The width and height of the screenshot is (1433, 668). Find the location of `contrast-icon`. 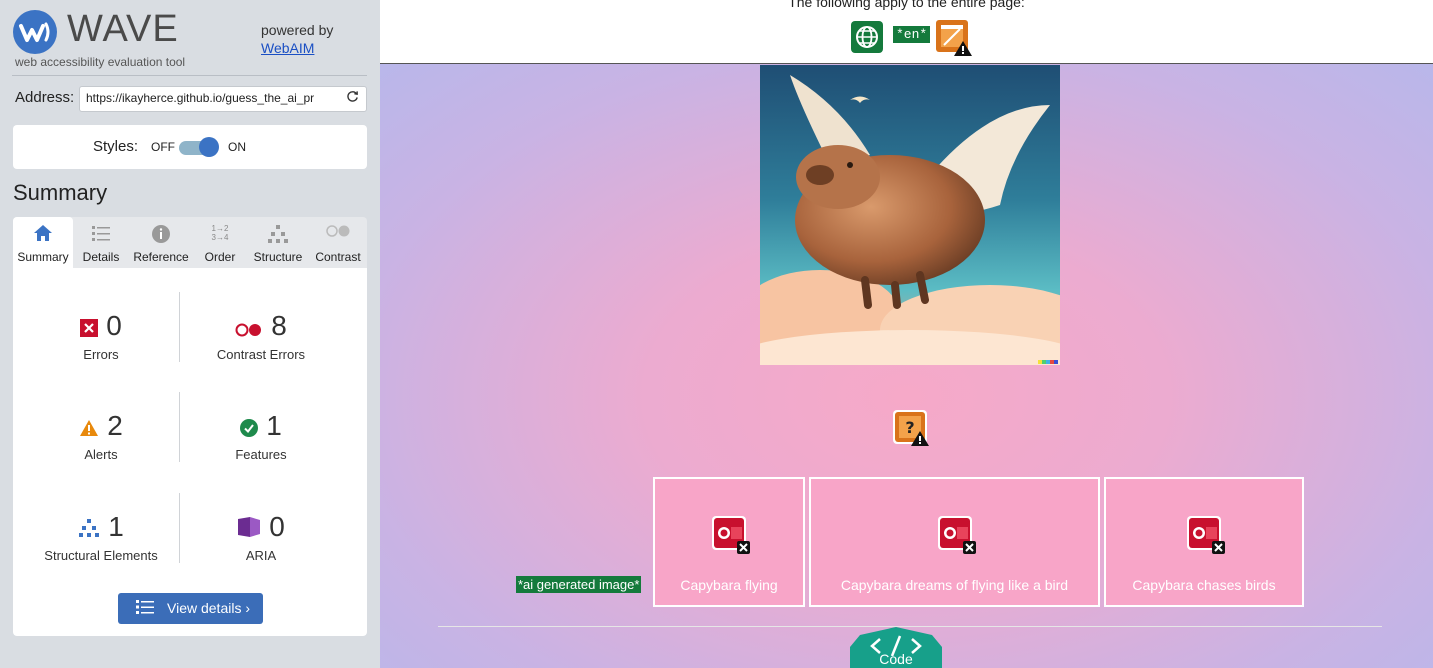

contrast-icon is located at coordinates (338, 234).